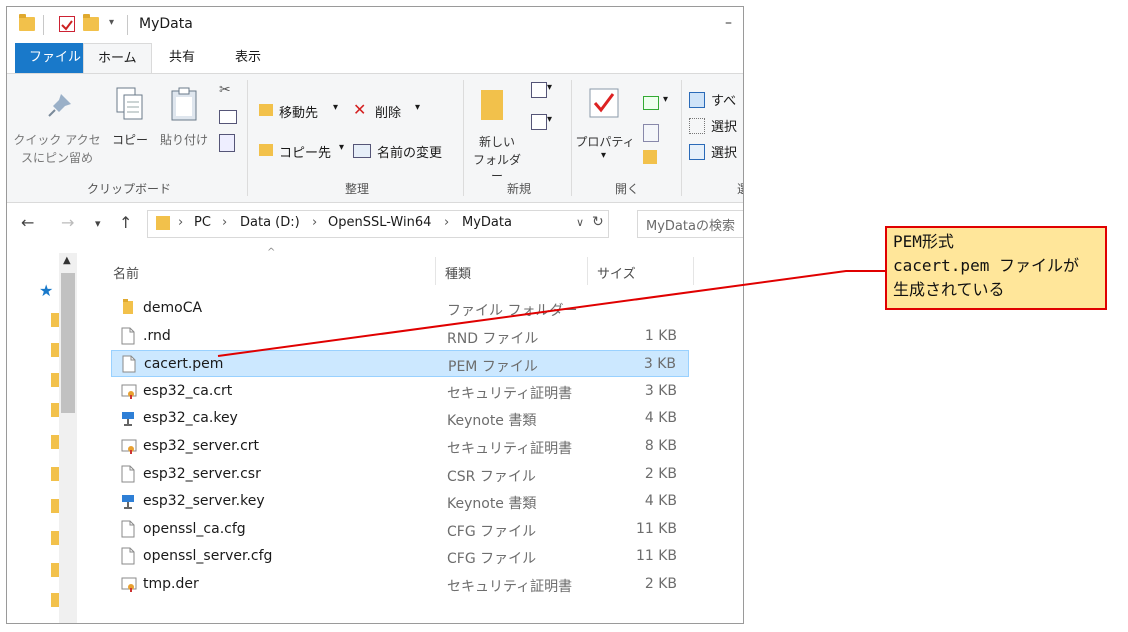 This screenshot has height=632, width=1128. I want to click on callout-line-2: cacert.pem ファイルが, so click(986, 265).